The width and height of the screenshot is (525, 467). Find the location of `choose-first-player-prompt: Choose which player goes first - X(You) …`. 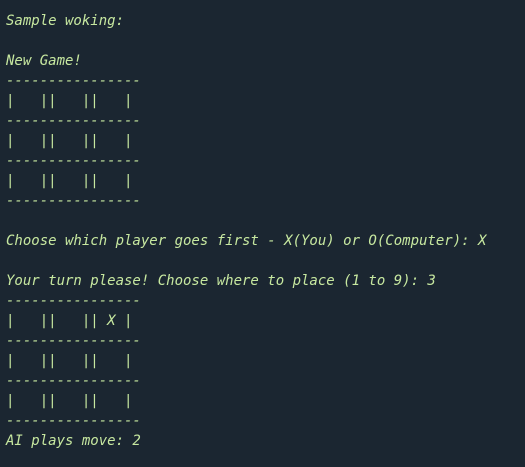

choose-first-player-prompt: Choose which player goes first - X(You) … is located at coordinates (246, 241).